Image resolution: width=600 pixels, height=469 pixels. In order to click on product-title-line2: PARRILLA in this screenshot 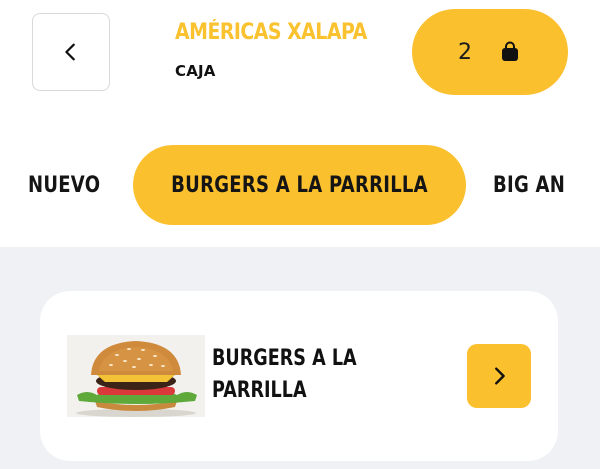, I will do `click(259, 390)`.